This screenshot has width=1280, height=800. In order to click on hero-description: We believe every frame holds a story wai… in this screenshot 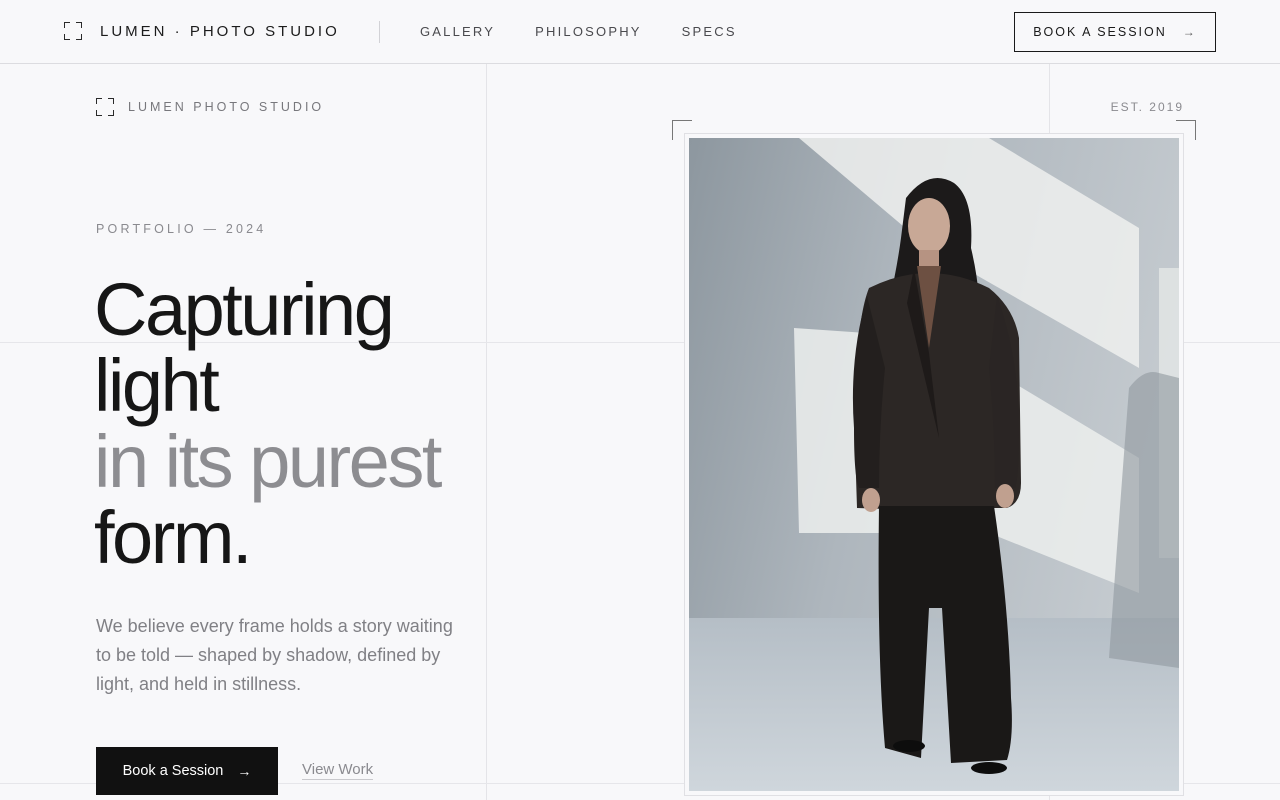, I will do `click(274, 655)`.